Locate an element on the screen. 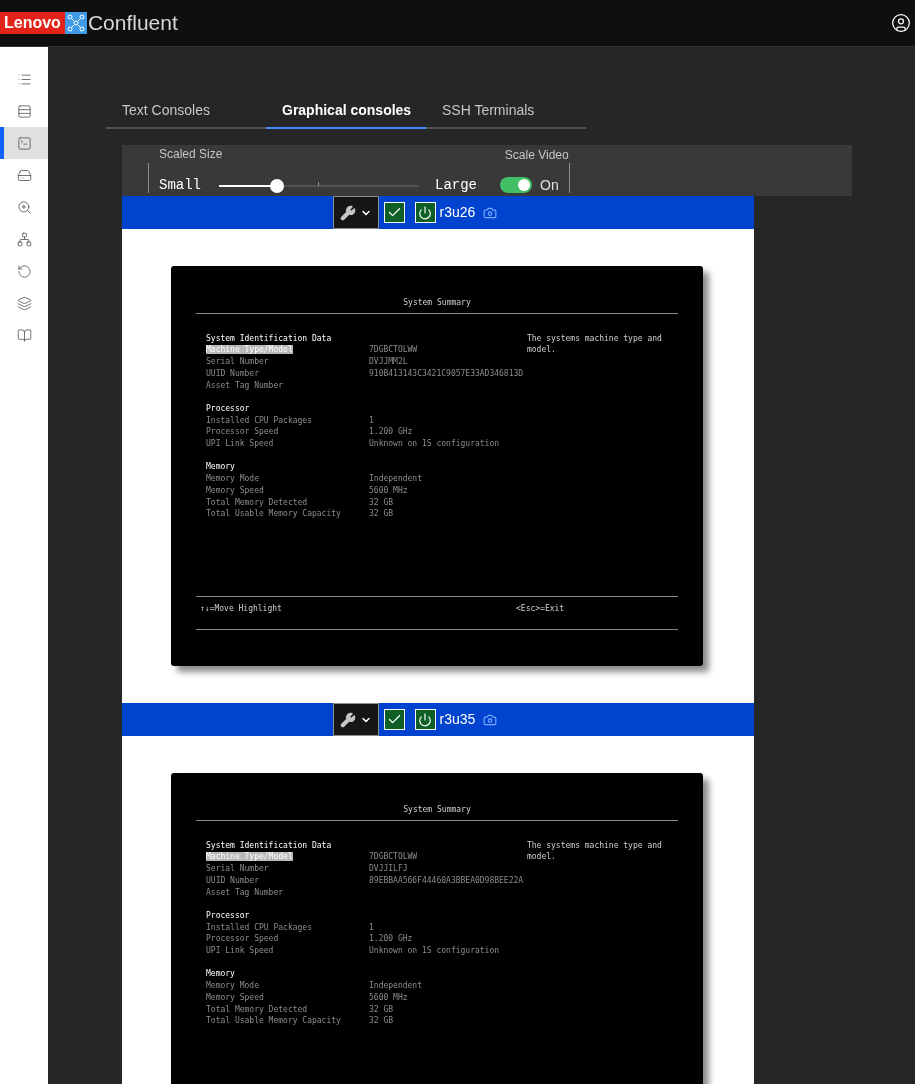 The image size is (915, 1084). magnifier-icon is located at coordinates (24, 207).